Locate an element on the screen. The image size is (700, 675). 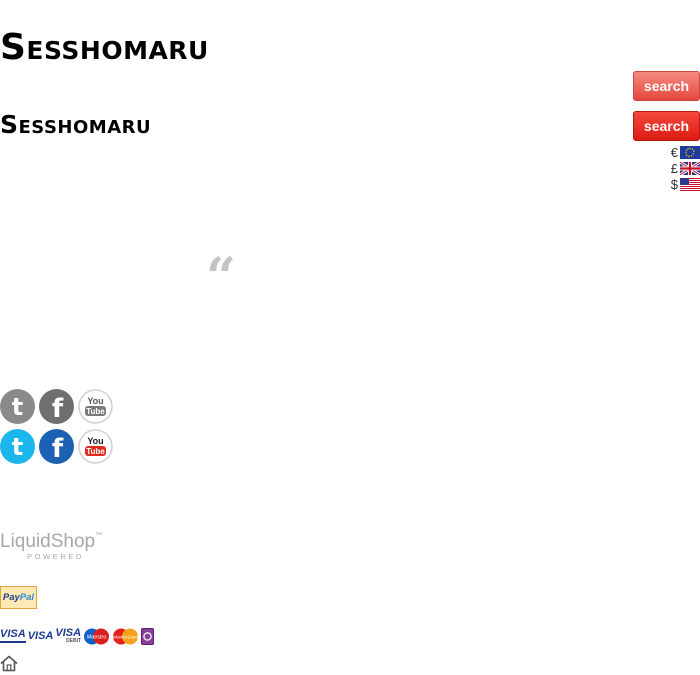
currency-symbol: € is located at coordinates (674, 152).